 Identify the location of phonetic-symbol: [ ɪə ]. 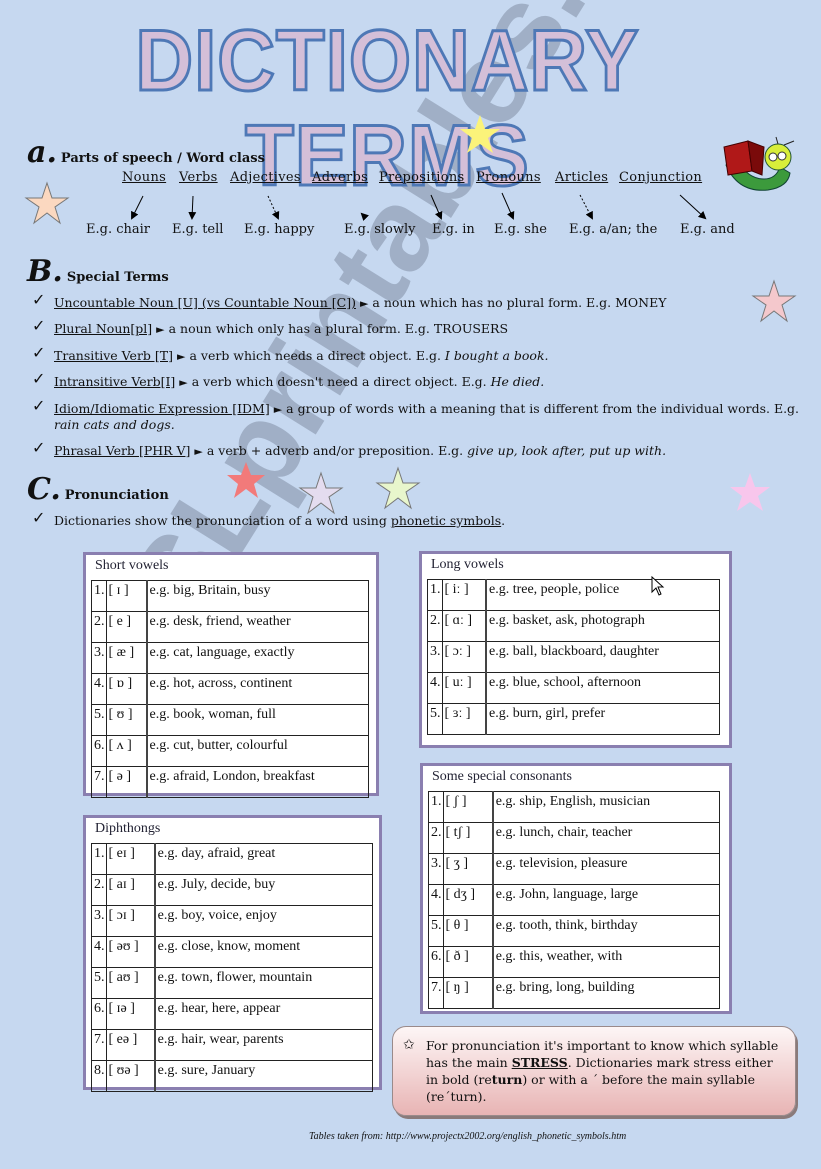
(130, 1014).